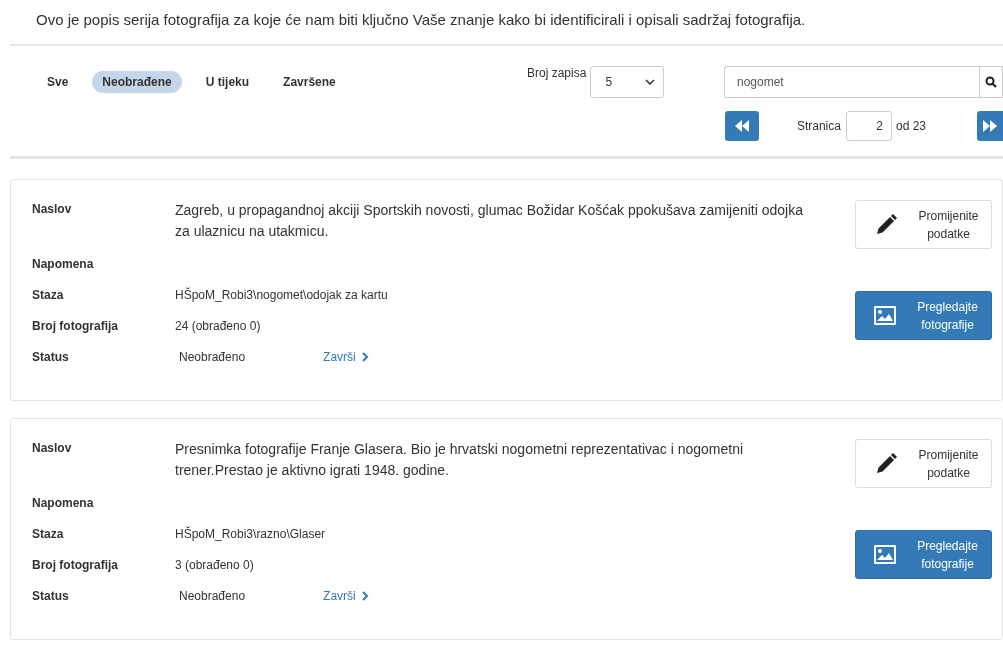 This screenshot has width=1003, height=657. What do you see at coordinates (218, 326) in the screenshot?
I see `field-value: 24 (obrađeno 0)` at bounding box center [218, 326].